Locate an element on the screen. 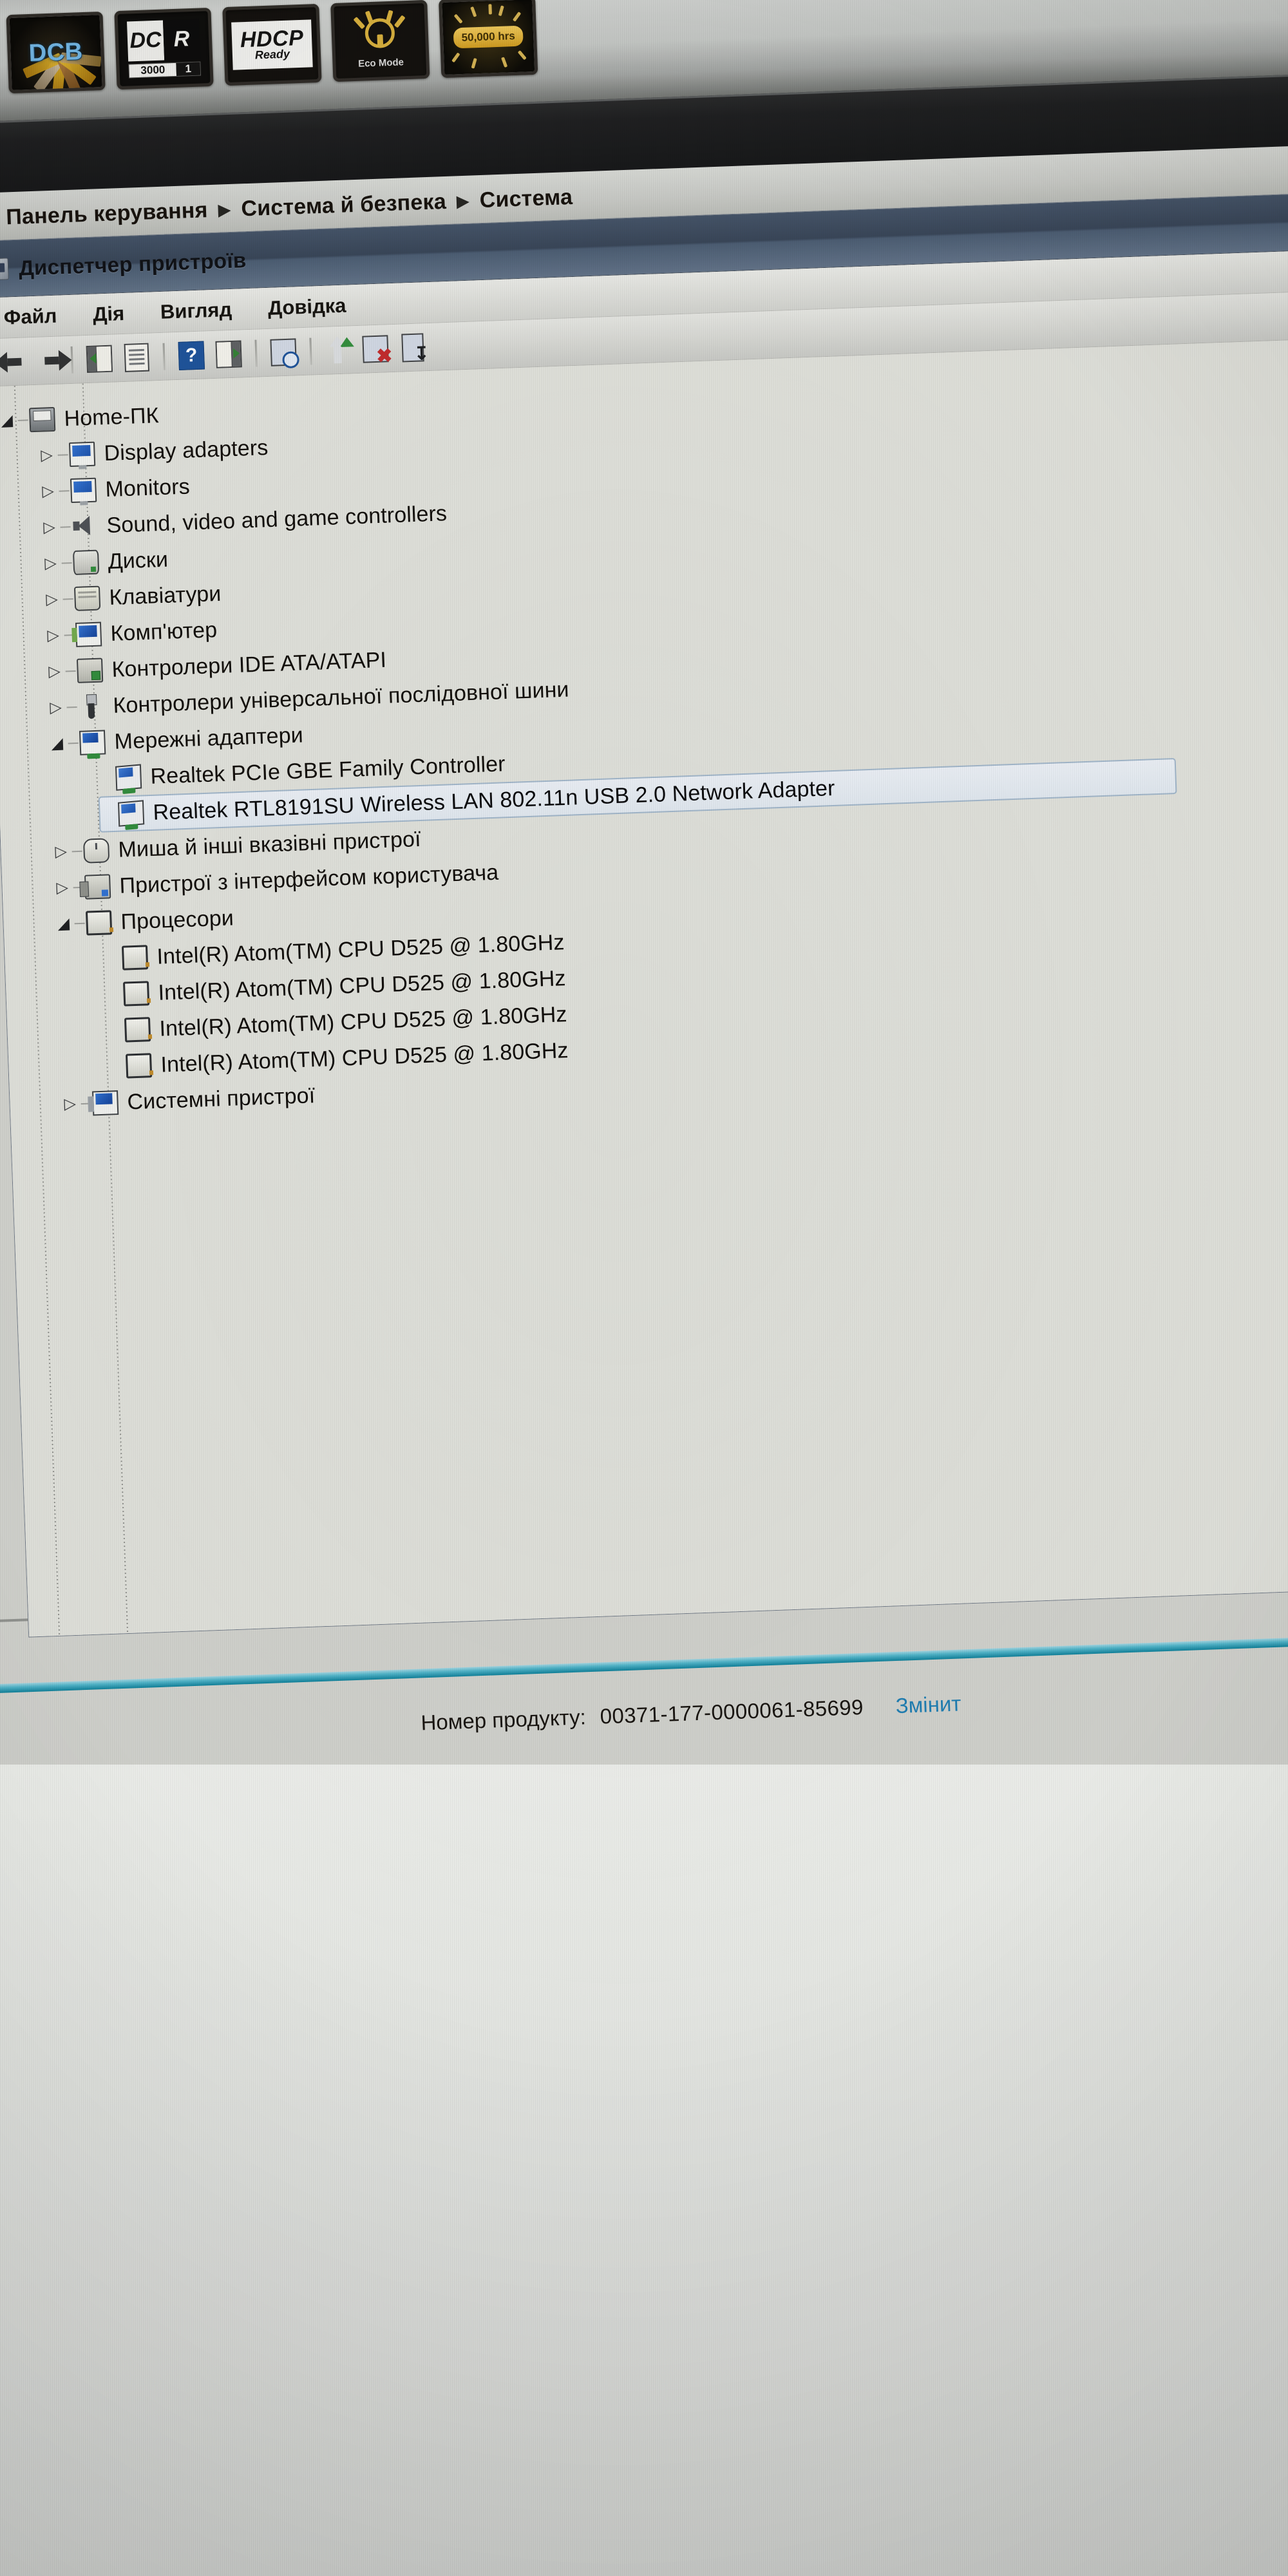  dcr-ratio: 3000 1 is located at coordinates (165, 69).